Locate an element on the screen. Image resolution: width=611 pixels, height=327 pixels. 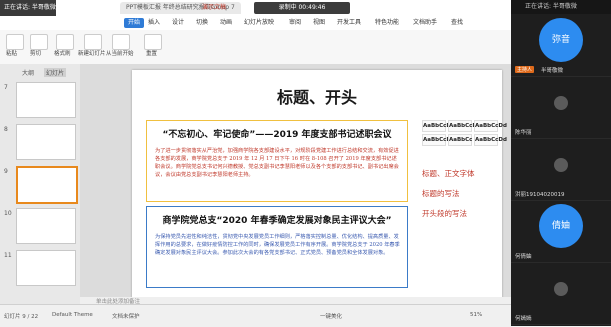
slide-number: 8 is located at coordinates (6, 129).